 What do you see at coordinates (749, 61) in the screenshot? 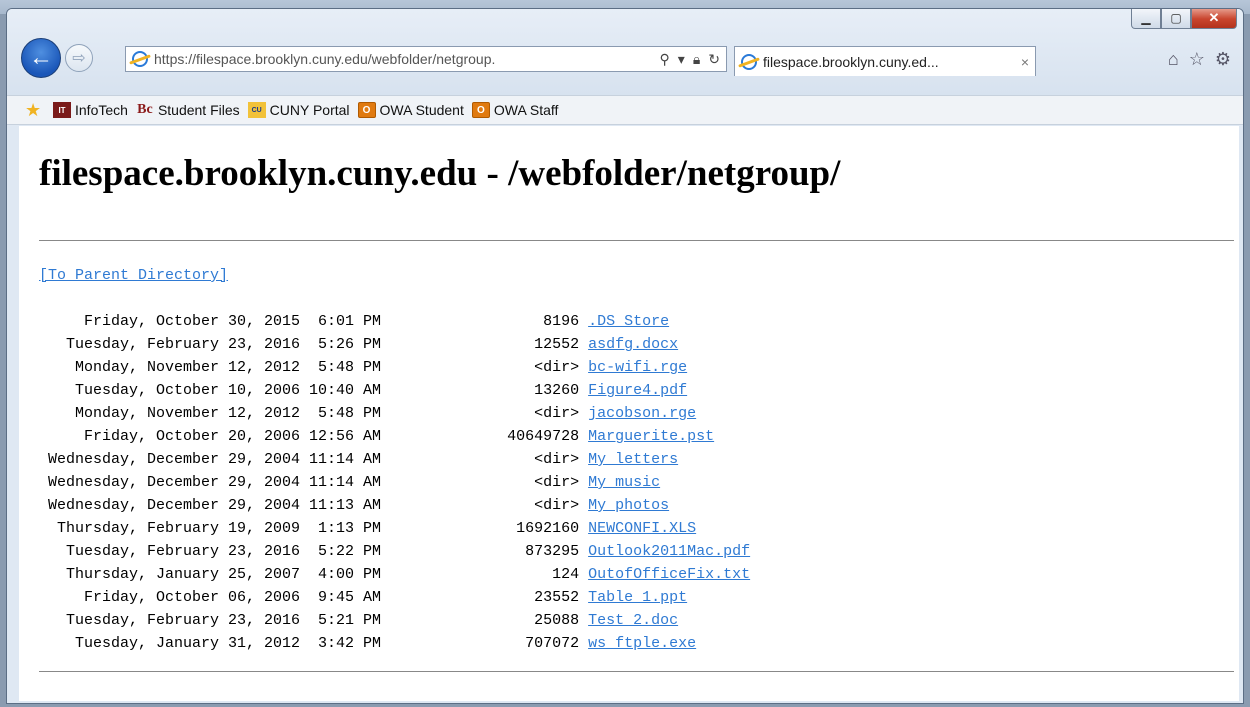
I see `tab-ie-icon` at bounding box center [749, 61].